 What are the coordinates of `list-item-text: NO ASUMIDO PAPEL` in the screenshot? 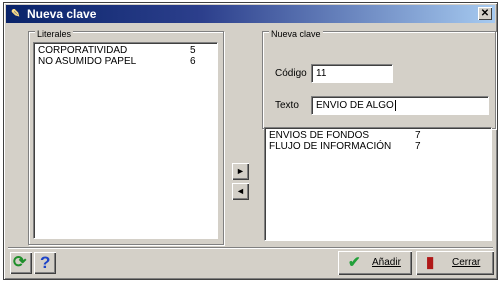 It's located at (87, 61).